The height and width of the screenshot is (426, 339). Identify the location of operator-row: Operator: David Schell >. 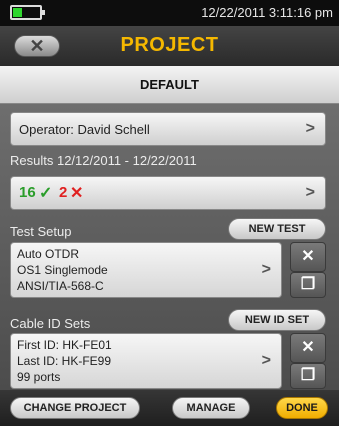
(168, 129).